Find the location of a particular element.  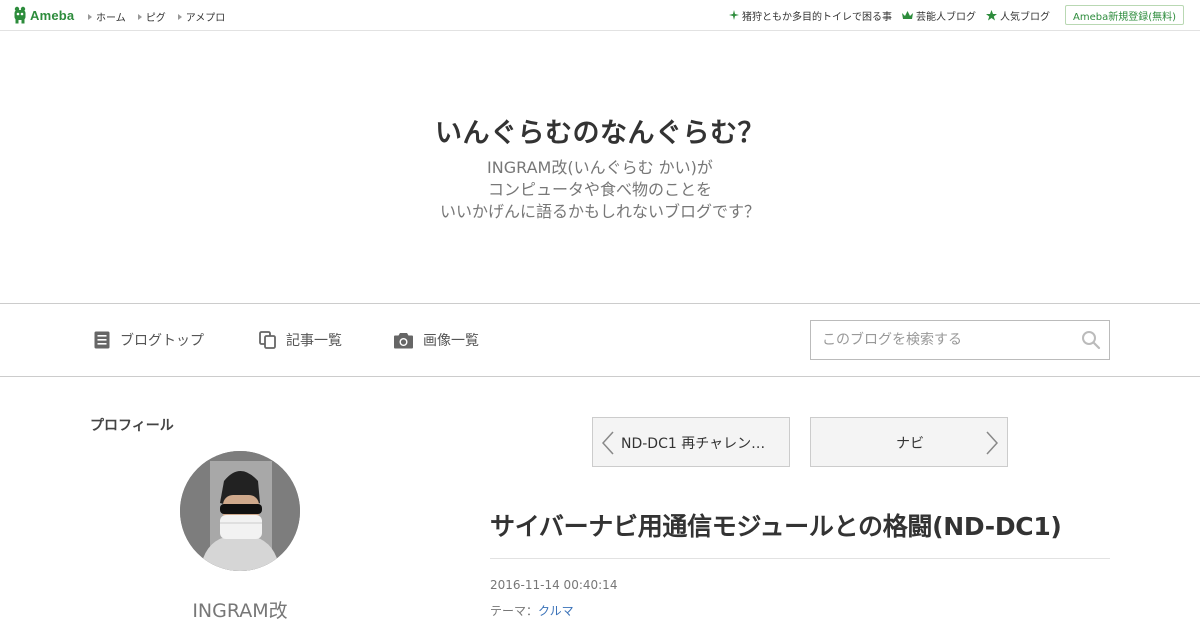

article-date: 2016-11-14 00:40:14 is located at coordinates (554, 585).